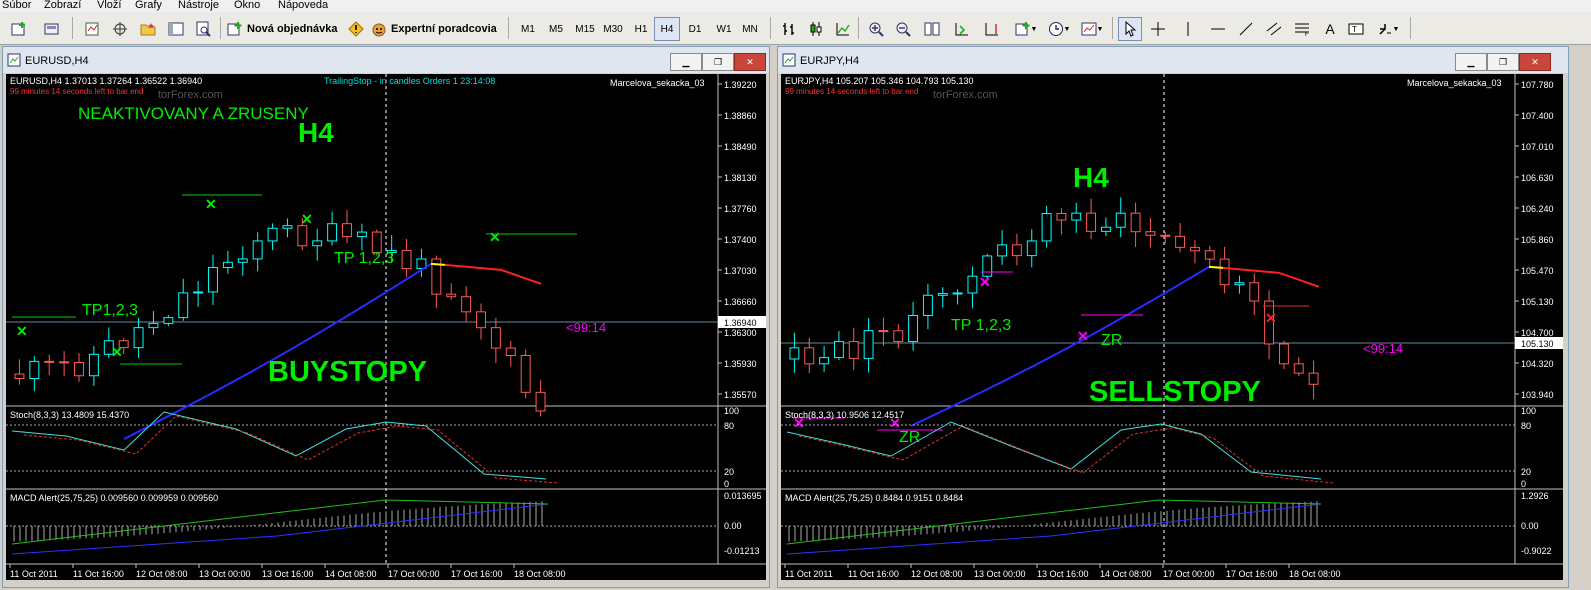  I want to click on navigator-button, so click(148, 29).